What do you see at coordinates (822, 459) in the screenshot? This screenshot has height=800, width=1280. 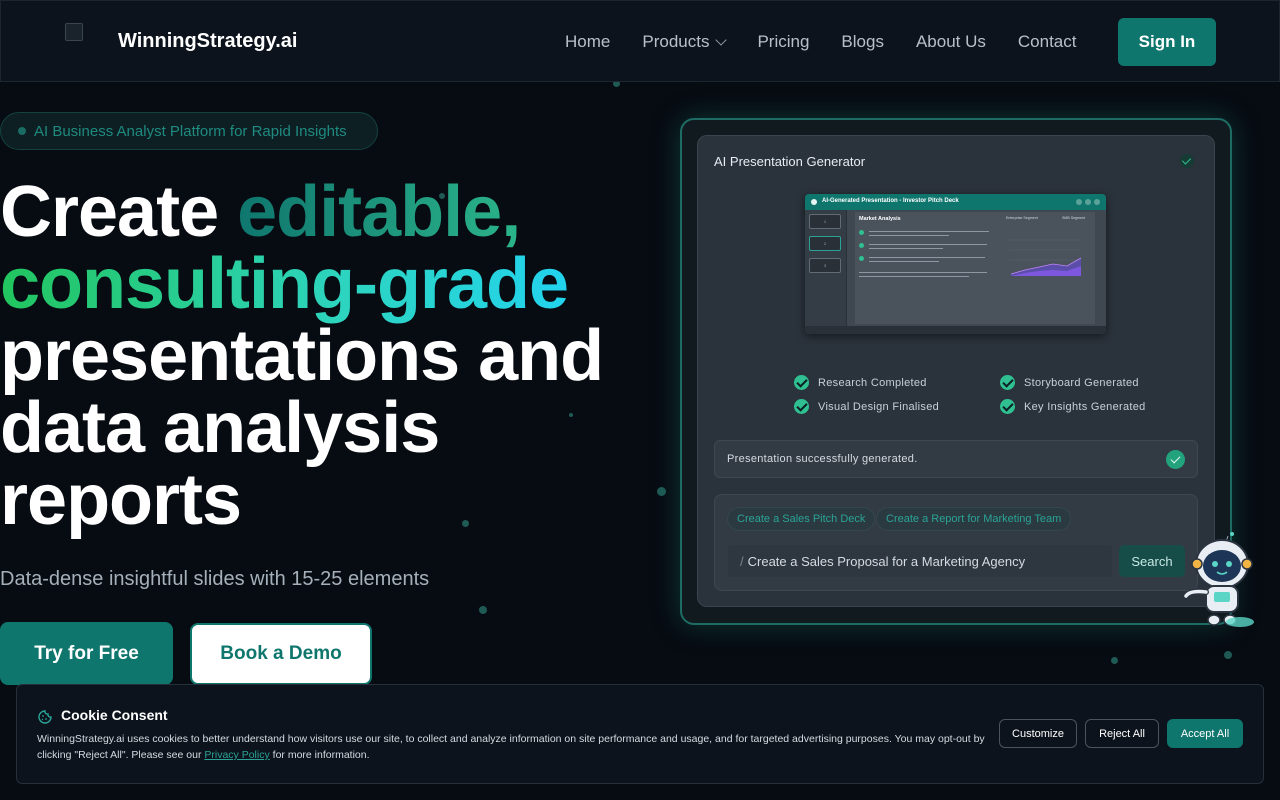 I see `status-text: Presentation successfully generated.` at bounding box center [822, 459].